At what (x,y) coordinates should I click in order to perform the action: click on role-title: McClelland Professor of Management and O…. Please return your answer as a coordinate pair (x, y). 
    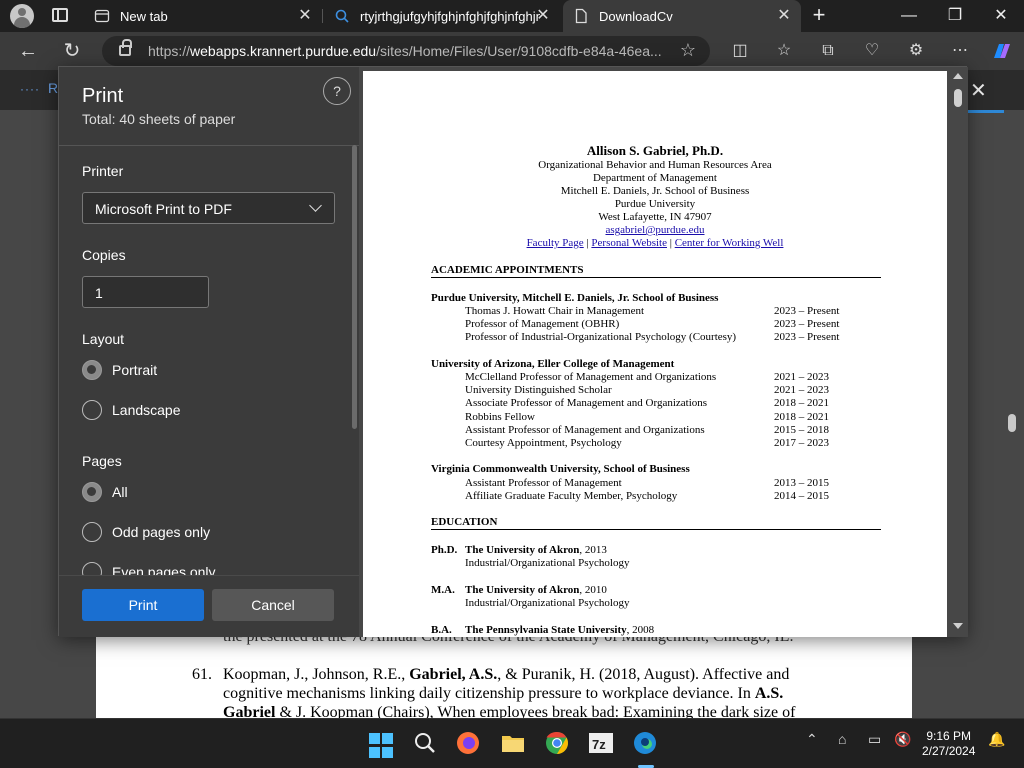
    Looking at the image, I should click on (591, 377).